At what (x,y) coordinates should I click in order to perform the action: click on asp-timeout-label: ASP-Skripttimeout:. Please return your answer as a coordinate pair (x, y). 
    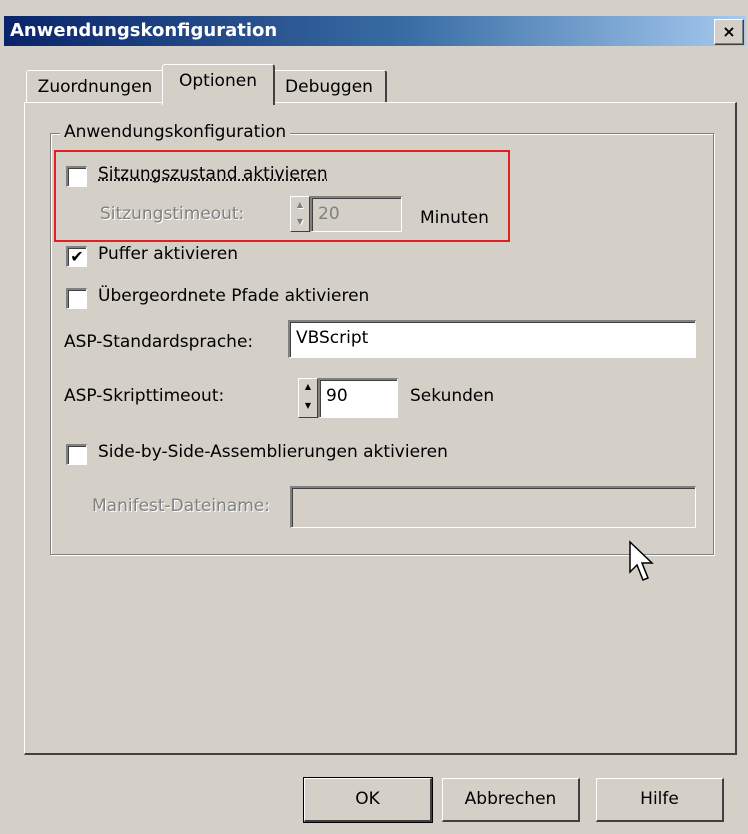
    Looking at the image, I should click on (144, 396).